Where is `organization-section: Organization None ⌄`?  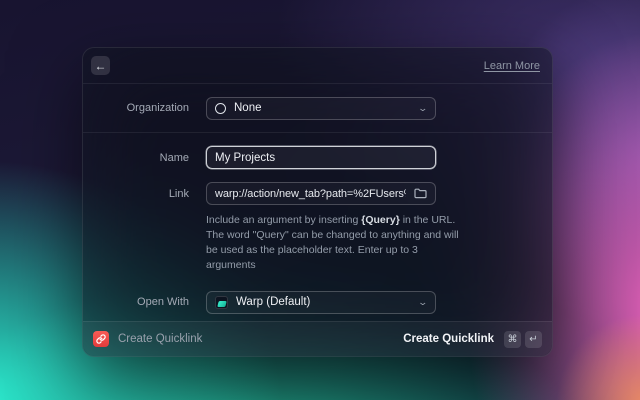 organization-section: Organization None ⌄ is located at coordinates (317, 108).